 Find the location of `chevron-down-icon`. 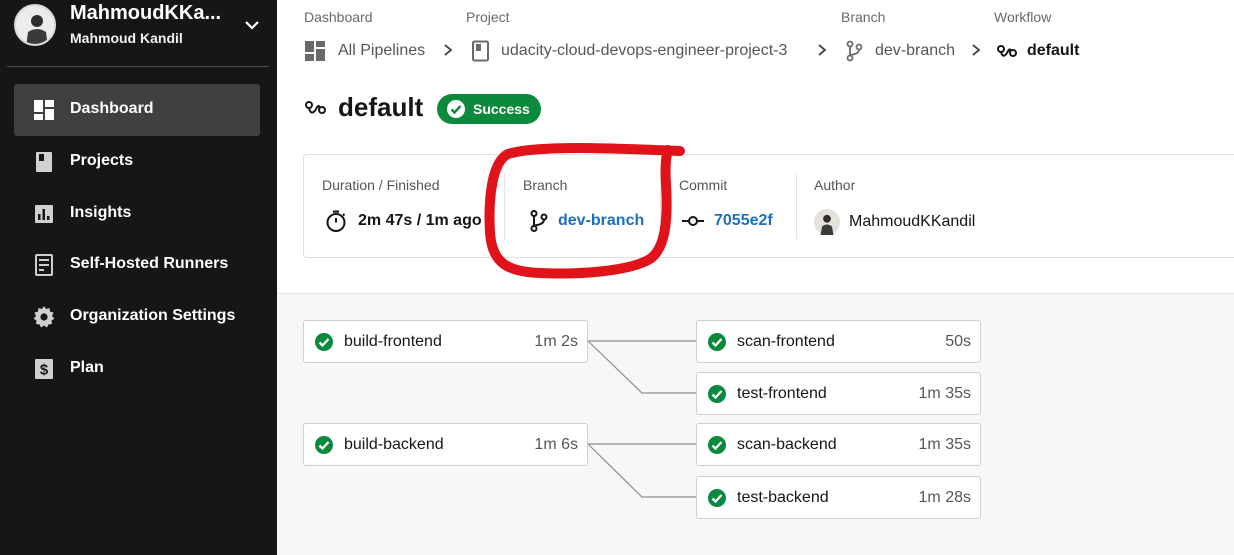

chevron-down-icon is located at coordinates (252, 25).